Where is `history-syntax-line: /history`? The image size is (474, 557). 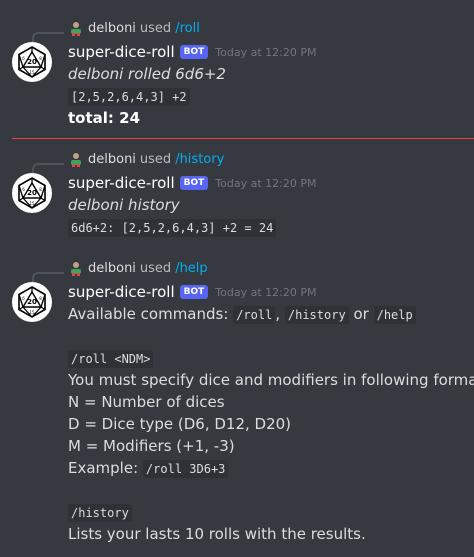
history-syntax-line: /history is located at coordinates (100, 512).